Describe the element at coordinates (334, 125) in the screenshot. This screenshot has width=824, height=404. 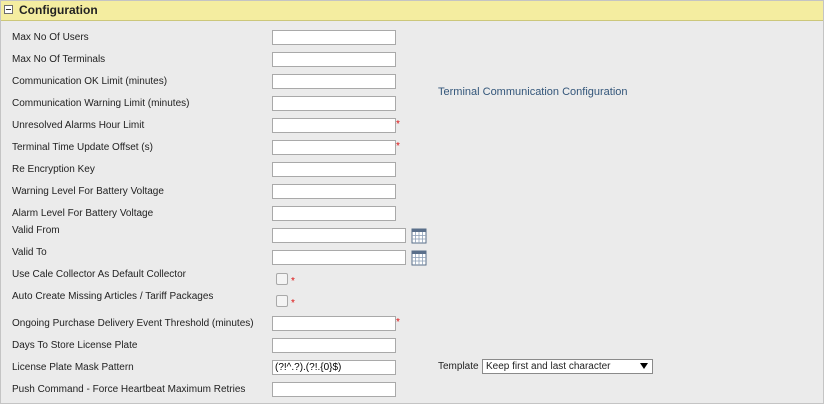
I see `unresolved-alarms-input` at that location.